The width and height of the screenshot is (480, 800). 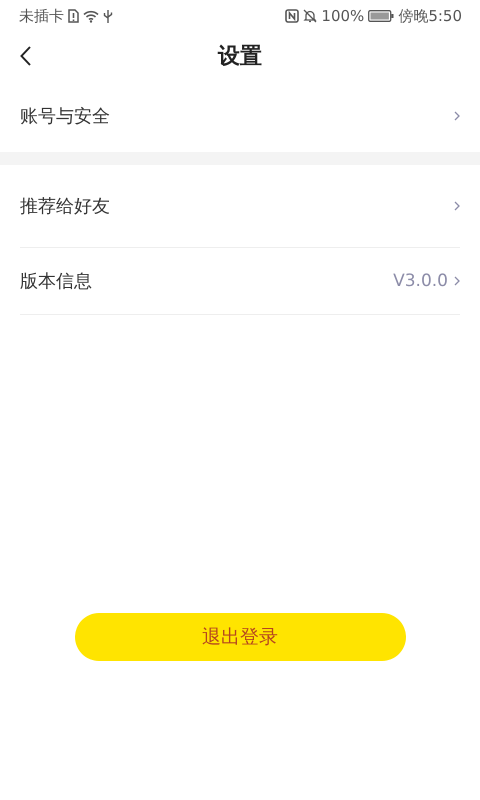 I want to click on row-label: 账号与安全, so click(x=65, y=116).